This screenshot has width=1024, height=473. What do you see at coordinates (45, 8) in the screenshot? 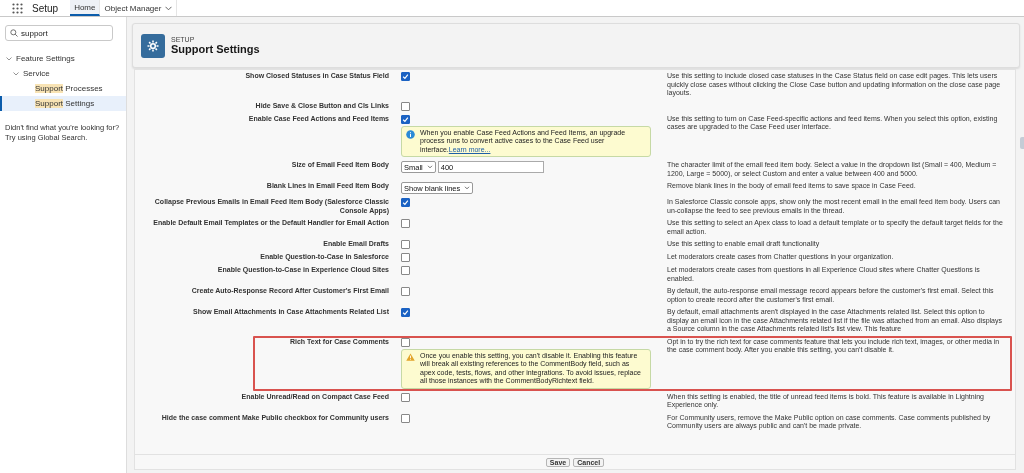
I see `app-name: Setup` at bounding box center [45, 8].